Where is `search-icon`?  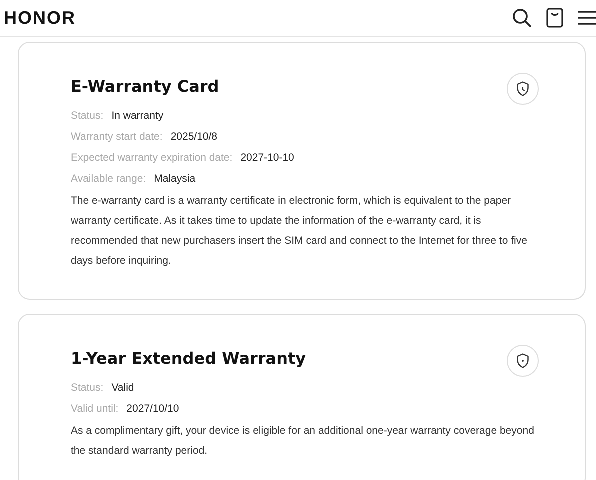 search-icon is located at coordinates (522, 18).